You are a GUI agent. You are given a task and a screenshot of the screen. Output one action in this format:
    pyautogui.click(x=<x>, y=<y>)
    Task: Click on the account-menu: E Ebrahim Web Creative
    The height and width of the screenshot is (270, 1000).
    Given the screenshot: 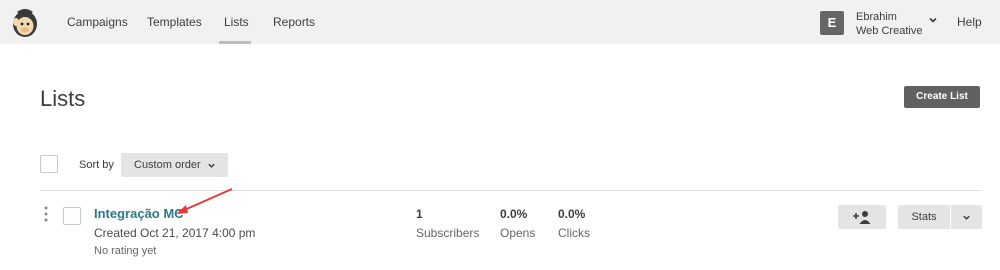 What is the action you would take?
    pyautogui.click(x=880, y=23)
    